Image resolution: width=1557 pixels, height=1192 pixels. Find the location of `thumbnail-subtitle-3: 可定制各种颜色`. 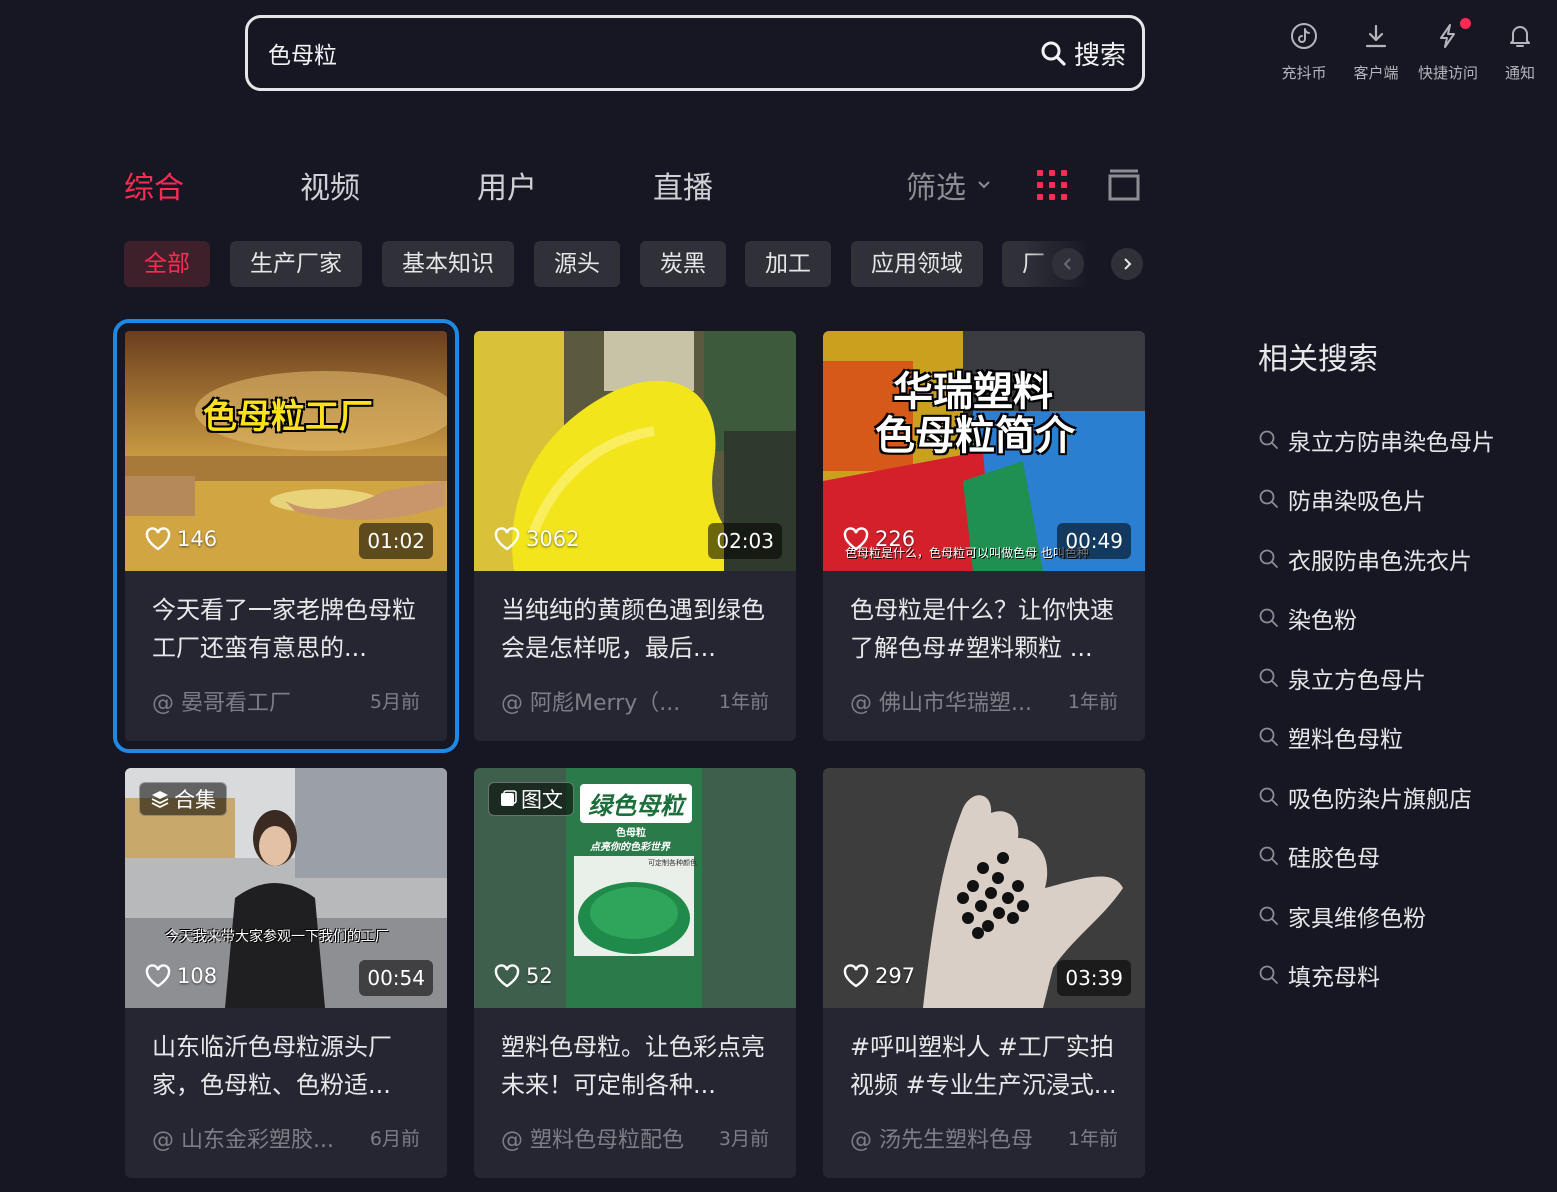

thumbnail-subtitle-3: 可定制各种颜色 is located at coordinates (672, 863).